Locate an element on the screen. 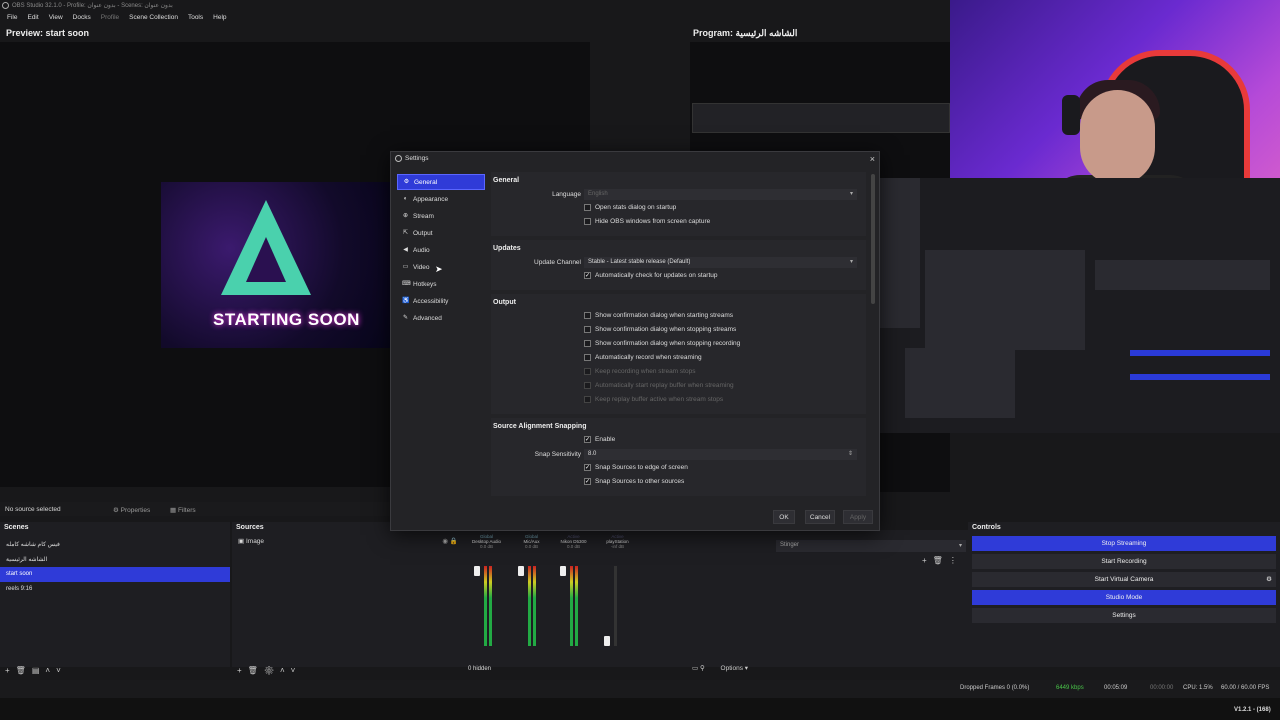 The width and height of the screenshot is (1280, 720). dropped-frames: Dropped Frames 0 (0.0%) is located at coordinates (995, 688).